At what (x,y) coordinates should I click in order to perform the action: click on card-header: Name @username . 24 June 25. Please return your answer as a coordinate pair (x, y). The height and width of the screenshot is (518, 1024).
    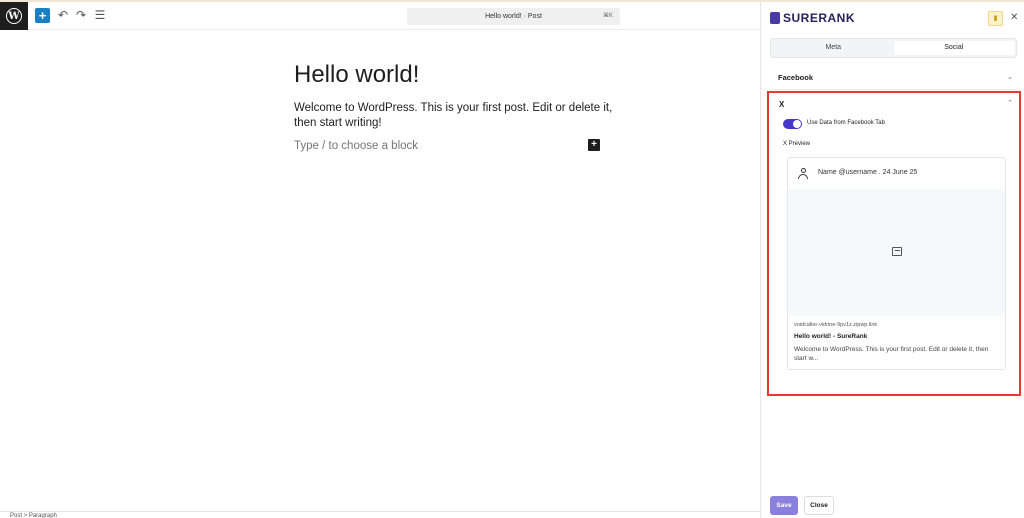
    Looking at the image, I should click on (896, 173).